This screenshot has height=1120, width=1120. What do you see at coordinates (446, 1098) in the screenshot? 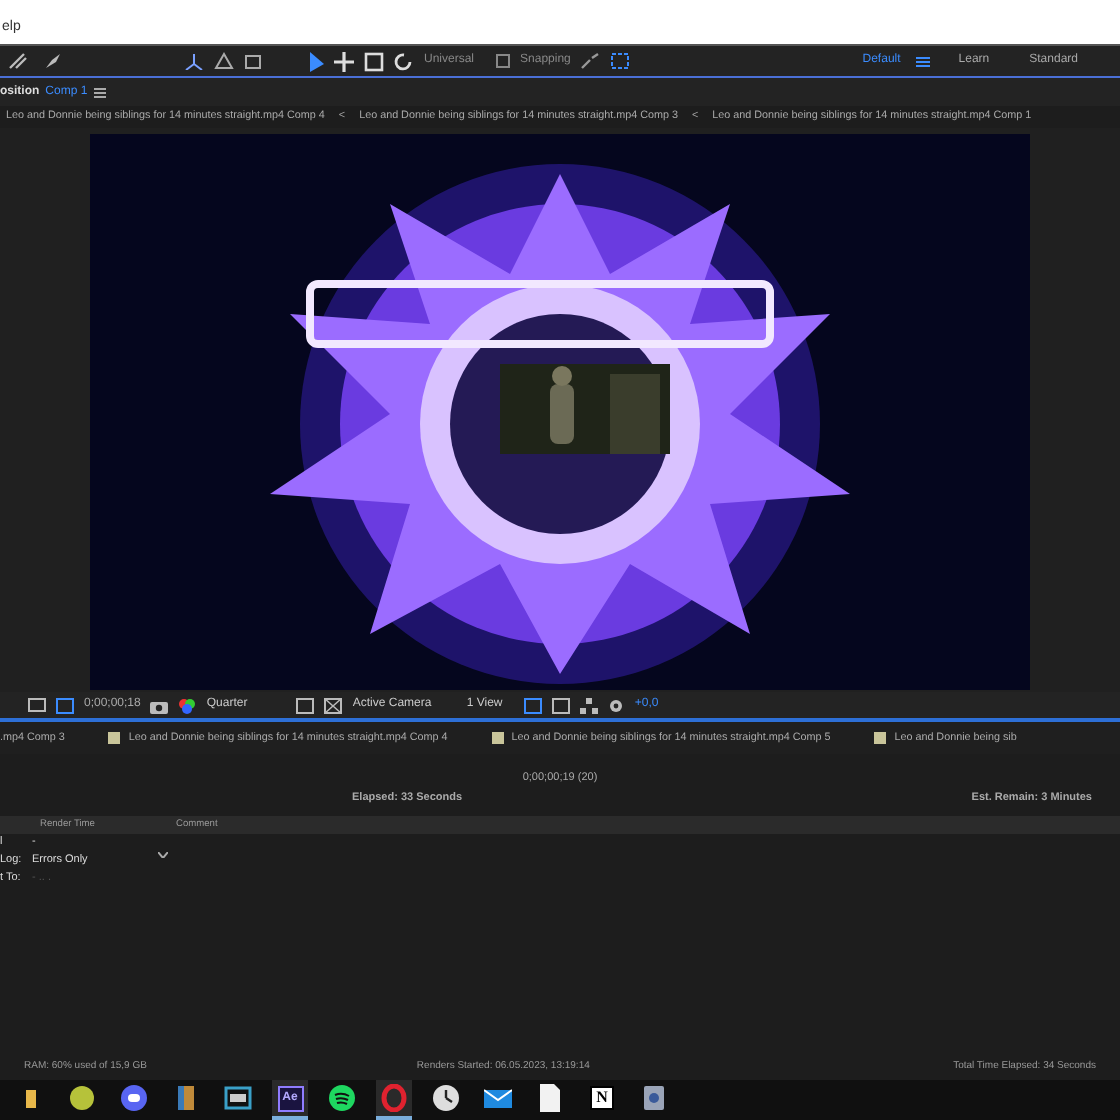
I see `clock-icon` at bounding box center [446, 1098].